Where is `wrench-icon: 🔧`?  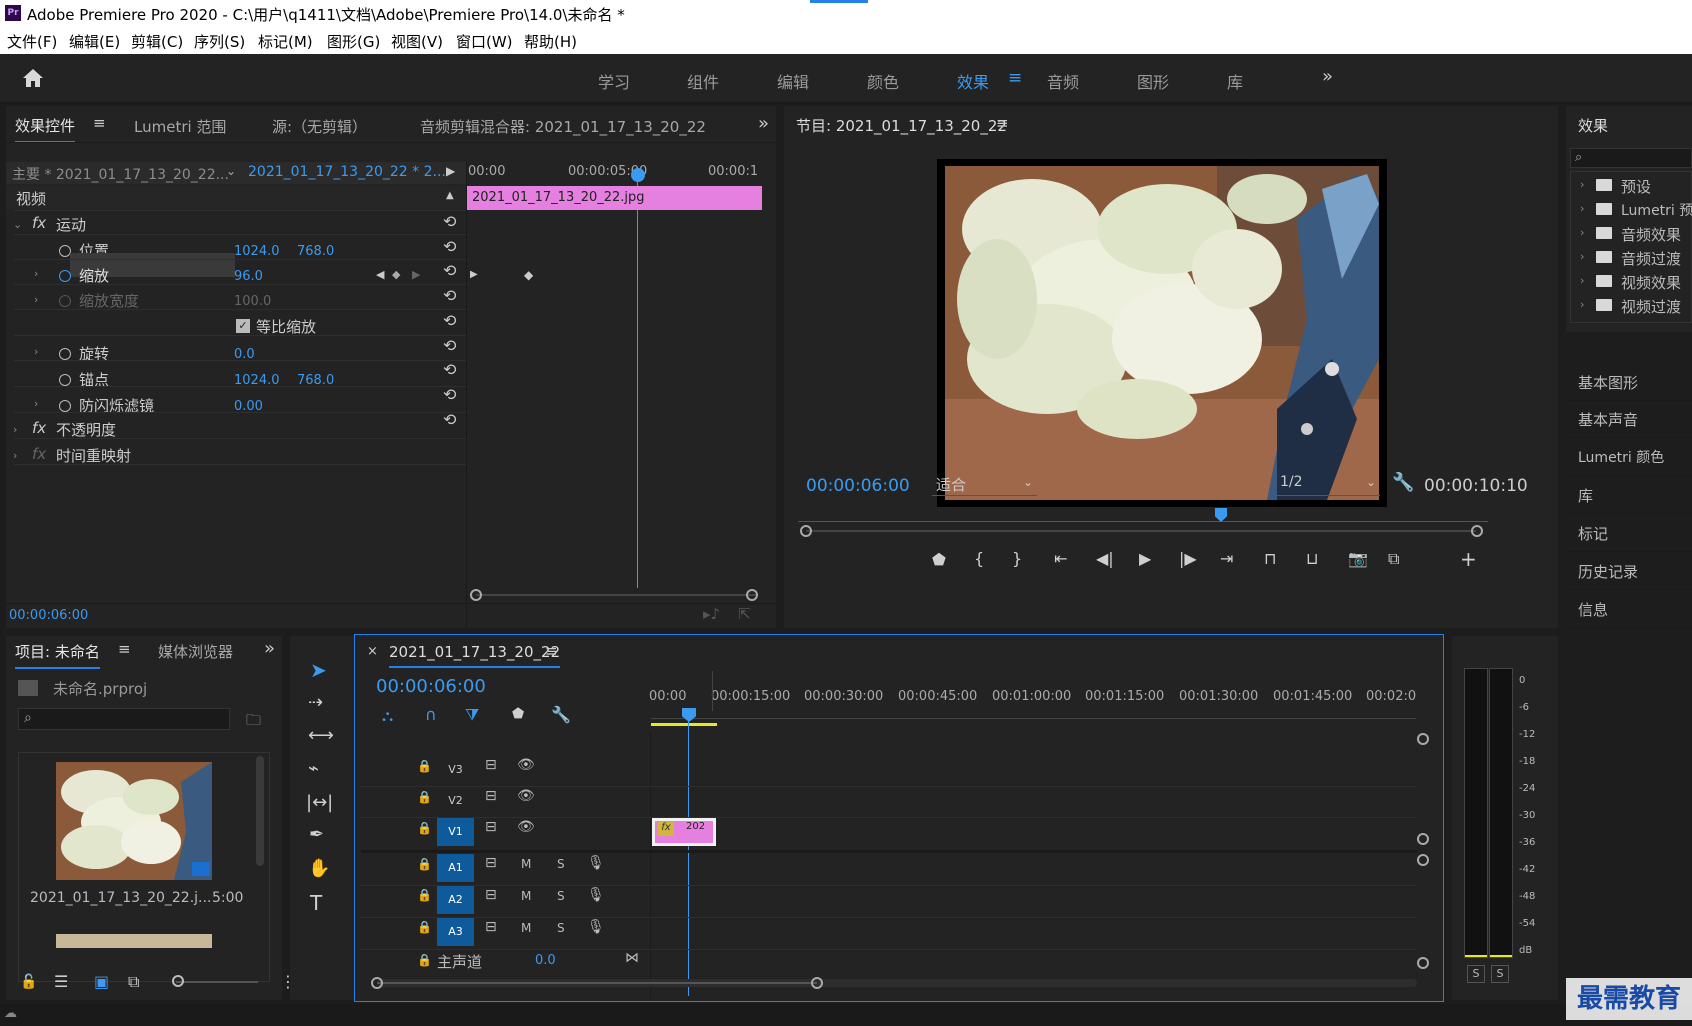 wrench-icon: 🔧 is located at coordinates (1403, 482).